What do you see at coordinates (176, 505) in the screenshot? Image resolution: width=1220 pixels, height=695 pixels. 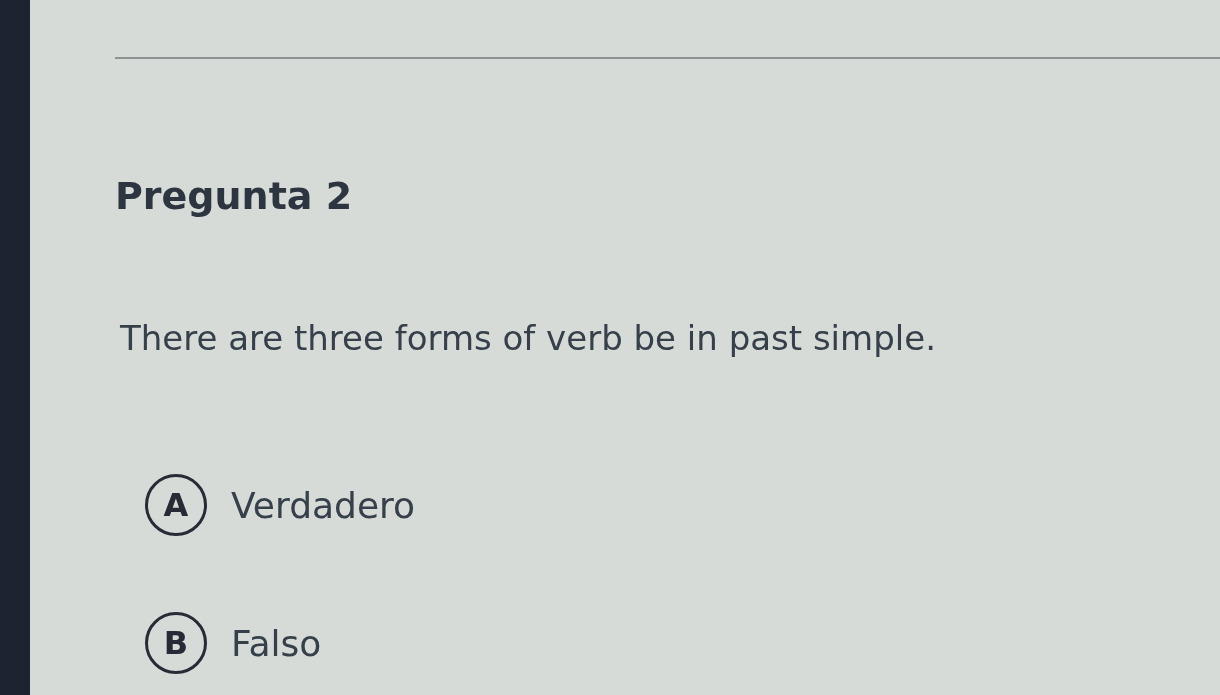 I see `option-radio: A` at bounding box center [176, 505].